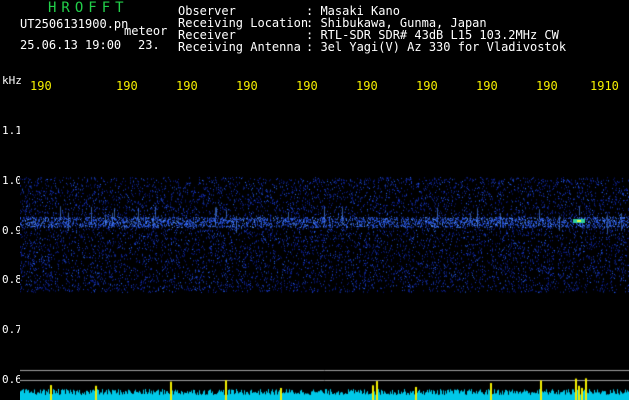 This screenshot has width=629, height=400. Describe the element at coordinates (12, 230) in the screenshot. I see `y-tick-label: 0.9` at that location.